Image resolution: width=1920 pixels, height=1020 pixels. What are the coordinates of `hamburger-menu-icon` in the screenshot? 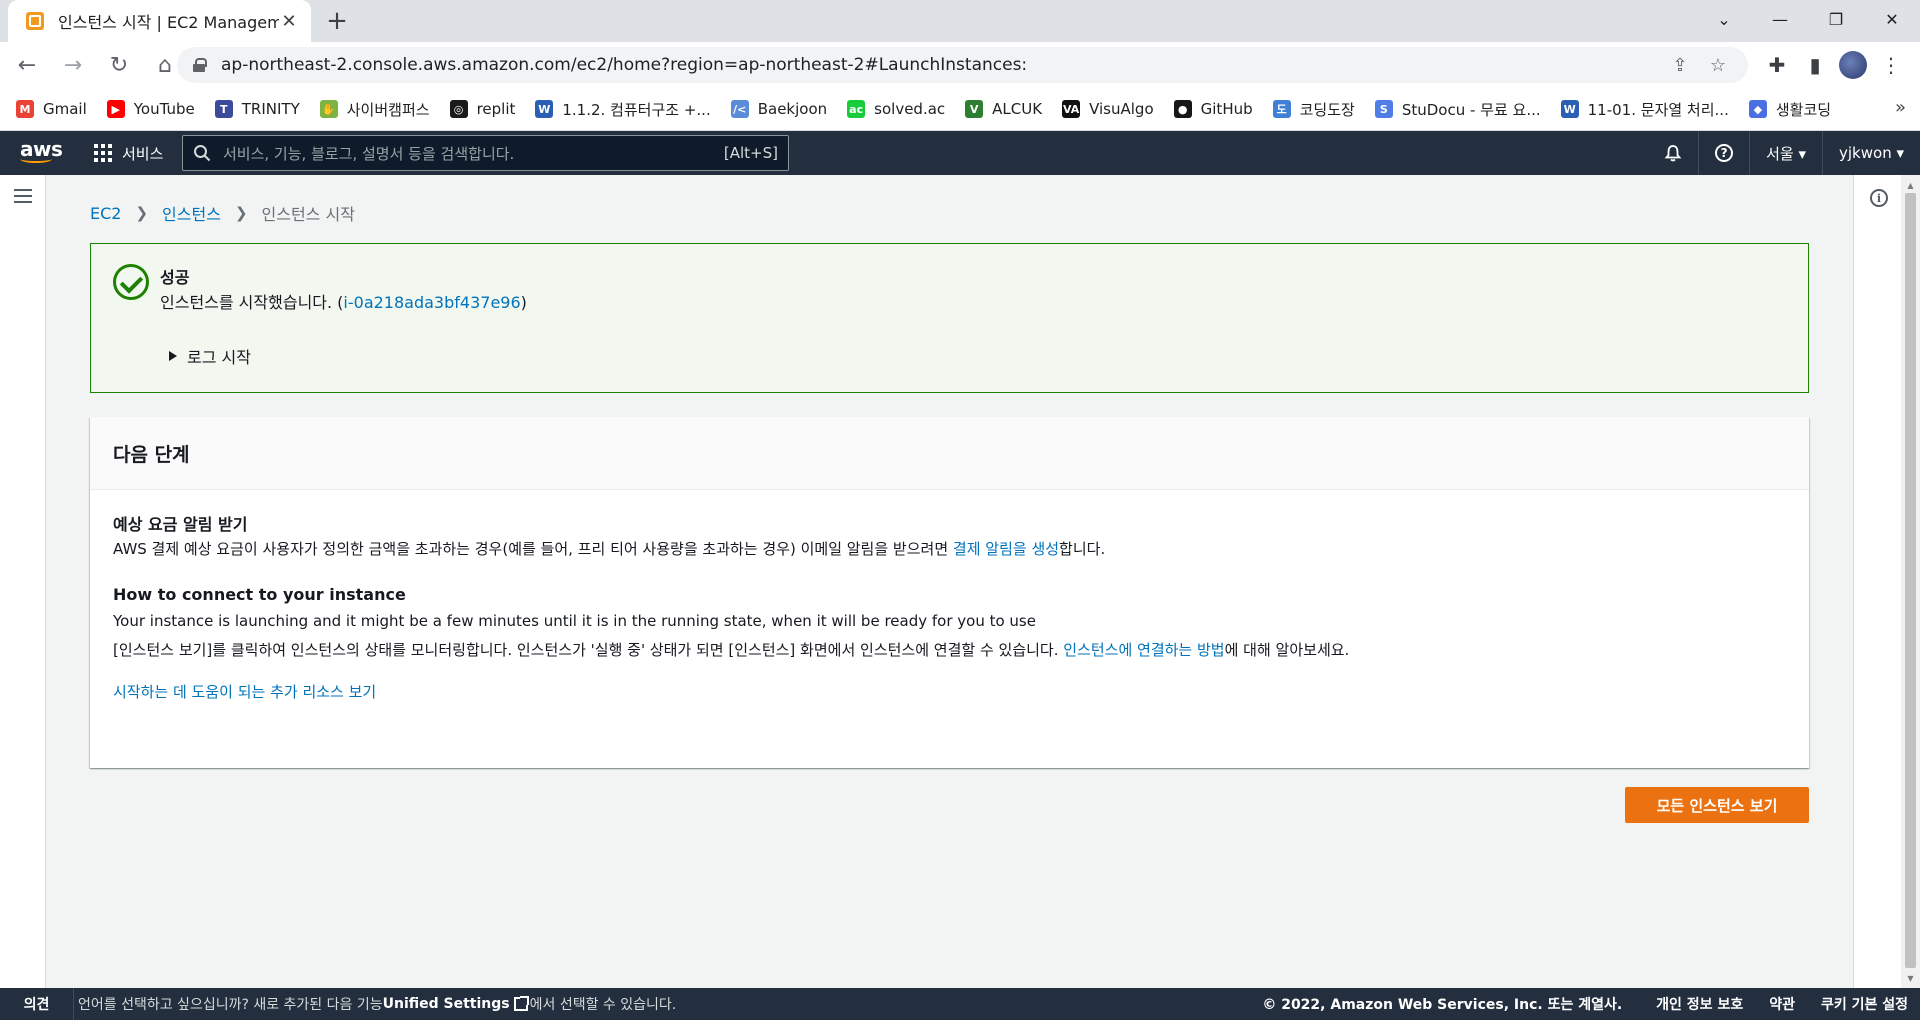 It's located at (23, 196).